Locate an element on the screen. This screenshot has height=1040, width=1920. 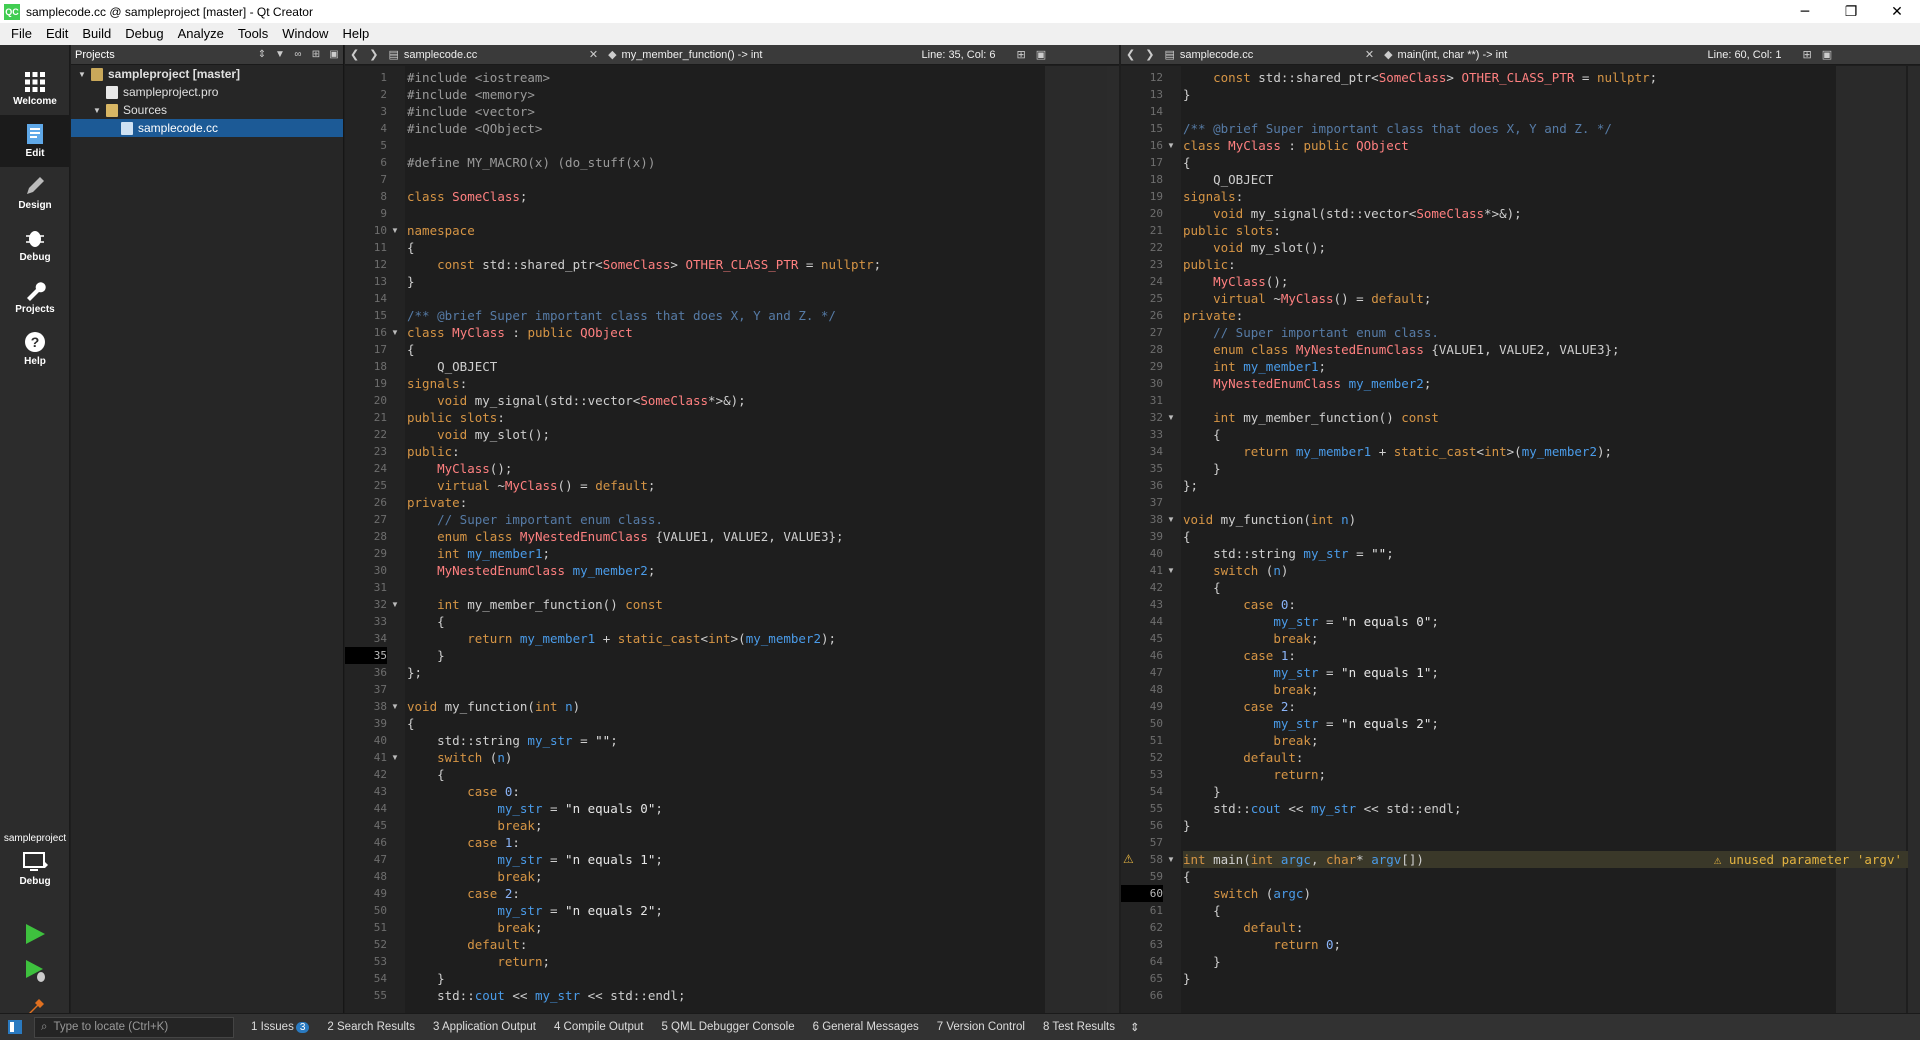
left-line-number: 15 is located at coordinates (380, 315).